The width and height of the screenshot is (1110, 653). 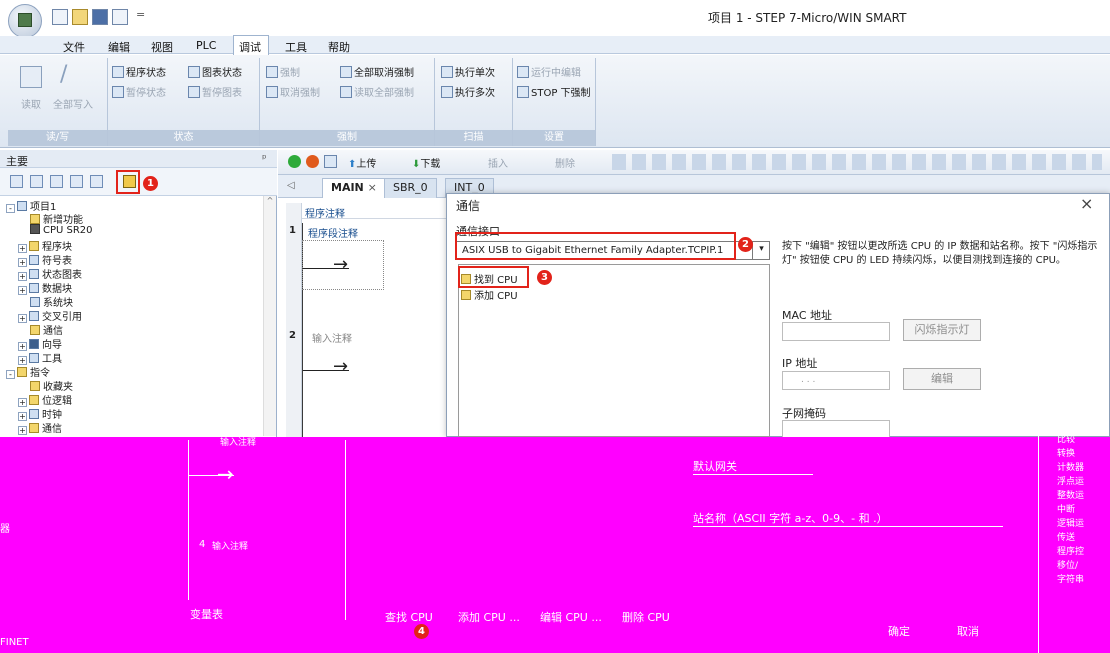 I want to click on edit-ip-button: 编辑, so click(x=942, y=379).